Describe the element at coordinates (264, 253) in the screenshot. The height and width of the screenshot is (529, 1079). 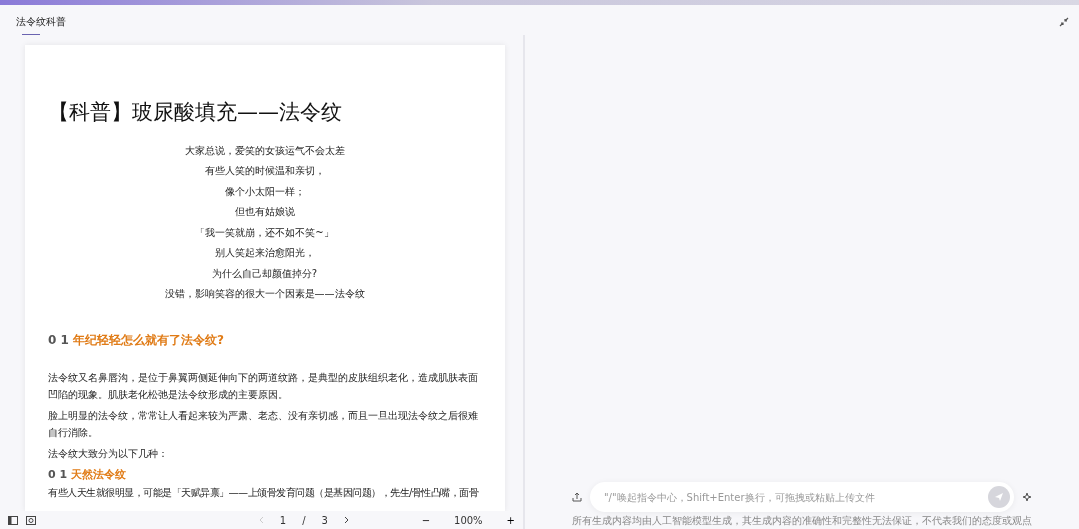
I see `poem-line: 别人笑起来治愈阳光，` at that location.